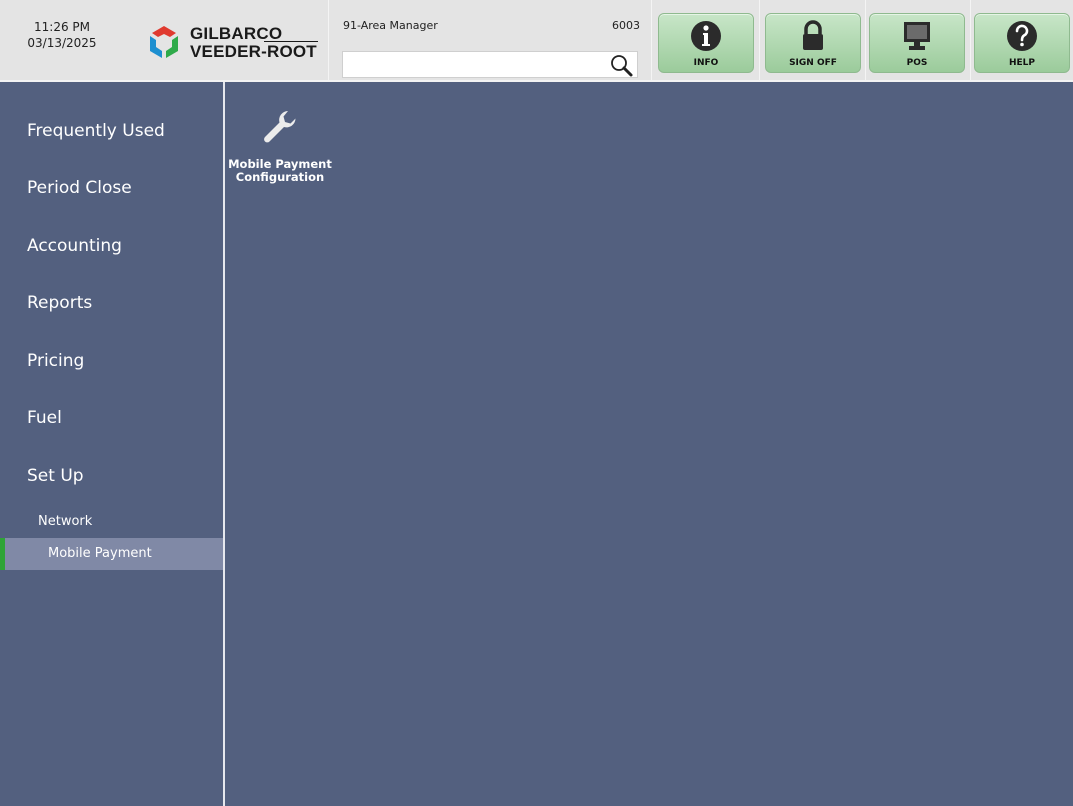 This screenshot has width=1073, height=806. What do you see at coordinates (813, 63) in the screenshot?
I see `sign-off-label: SIGN OFF` at bounding box center [813, 63].